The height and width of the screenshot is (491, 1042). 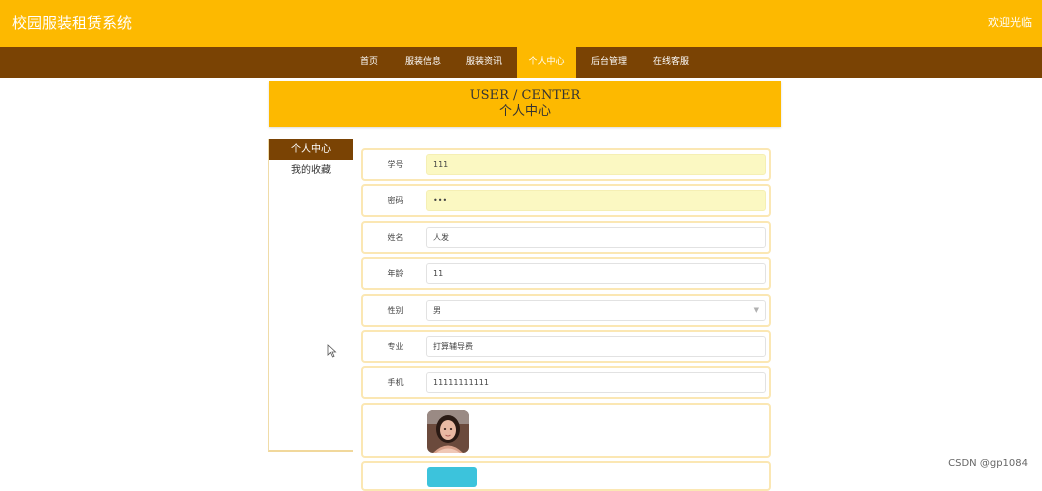 I want to click on form-row-gender: 性别 男 ▼, so click(x=566, y=310).